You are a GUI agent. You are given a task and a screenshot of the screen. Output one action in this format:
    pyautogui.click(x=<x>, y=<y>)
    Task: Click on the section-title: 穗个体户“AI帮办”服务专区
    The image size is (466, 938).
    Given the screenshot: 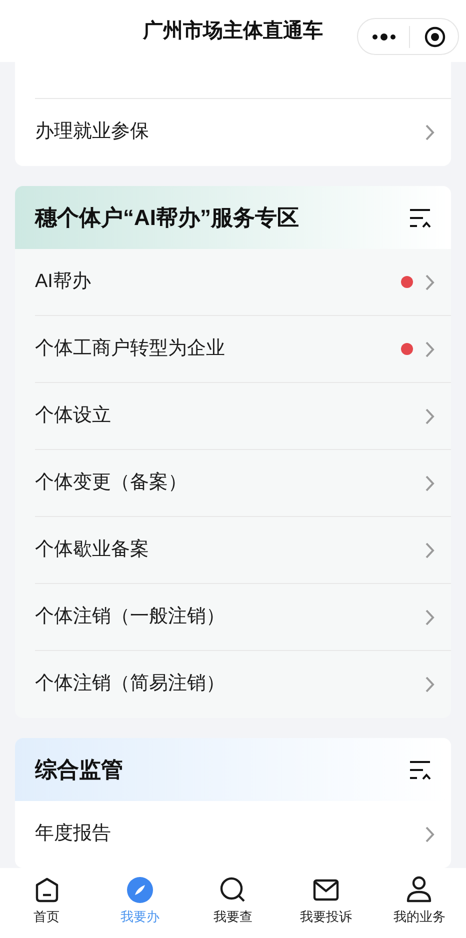 What is the action you would take?
    pyautogui.click(x=167, y=218)
    